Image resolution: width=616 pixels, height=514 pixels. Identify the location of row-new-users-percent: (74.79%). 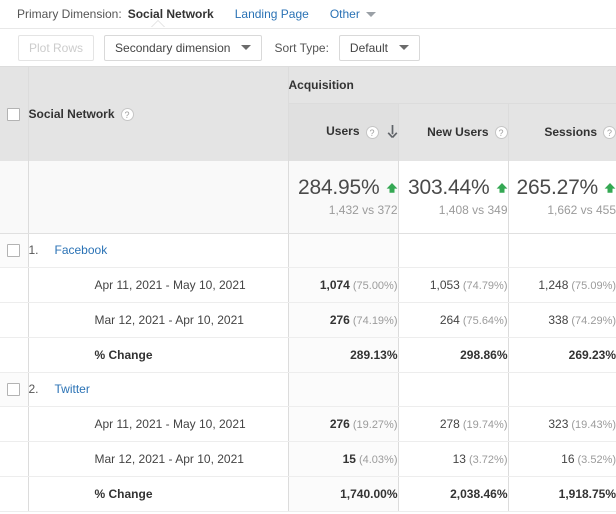
(485, 285).